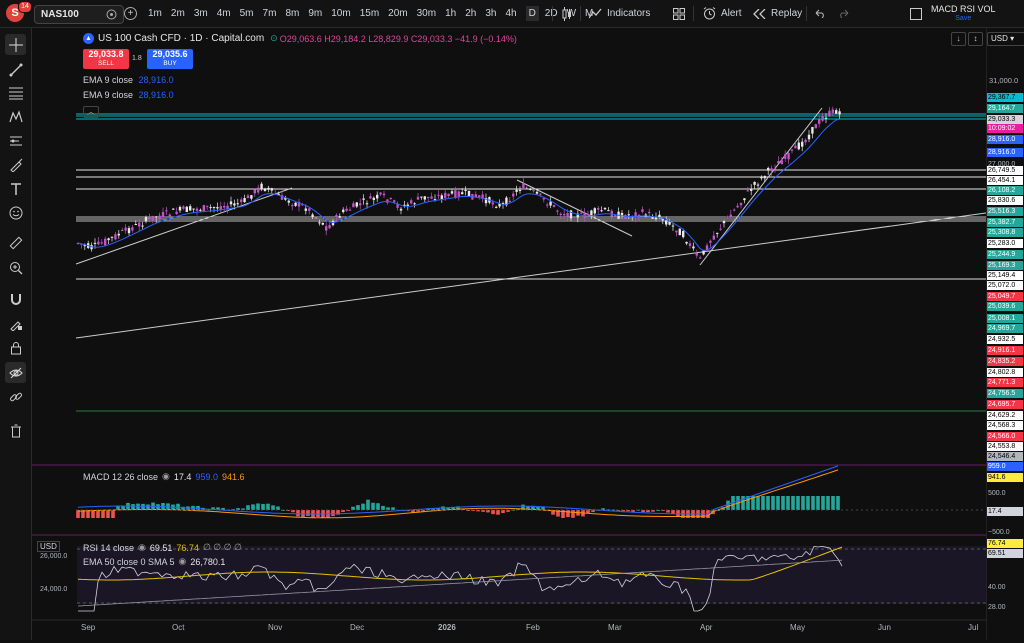 The image size is (1024, 643). I want to click on chart-type-button, so click(567, 13).